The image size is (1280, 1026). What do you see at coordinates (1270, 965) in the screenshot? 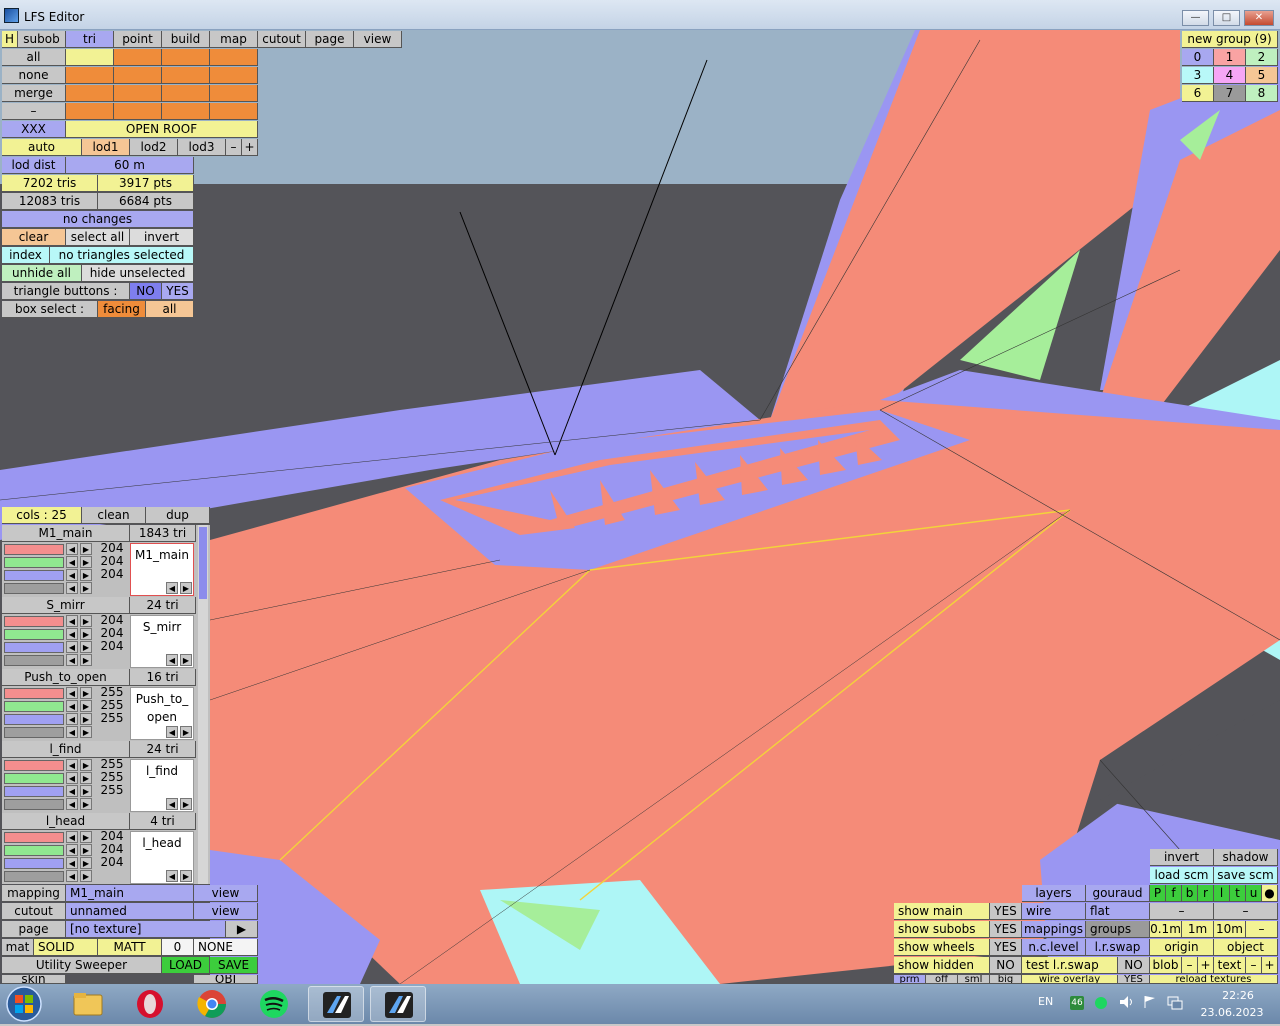
I see `text-plus: +` at bounding box center [1270, 965].